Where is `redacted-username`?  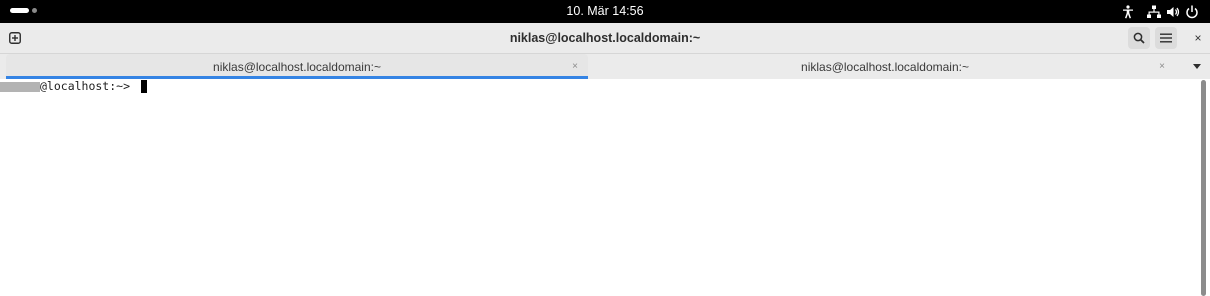 redacted-username is located at coordinates (20, 86).